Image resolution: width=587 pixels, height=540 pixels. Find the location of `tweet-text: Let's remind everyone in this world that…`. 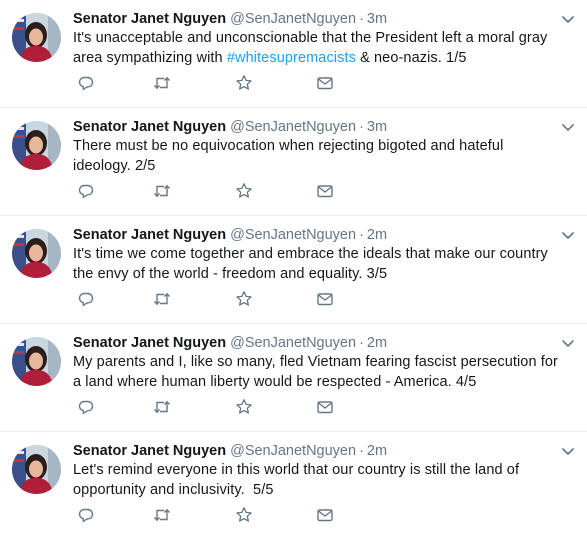

tweet-text: Let's remind everyone in this world that… is located at coordinates (318, 480).